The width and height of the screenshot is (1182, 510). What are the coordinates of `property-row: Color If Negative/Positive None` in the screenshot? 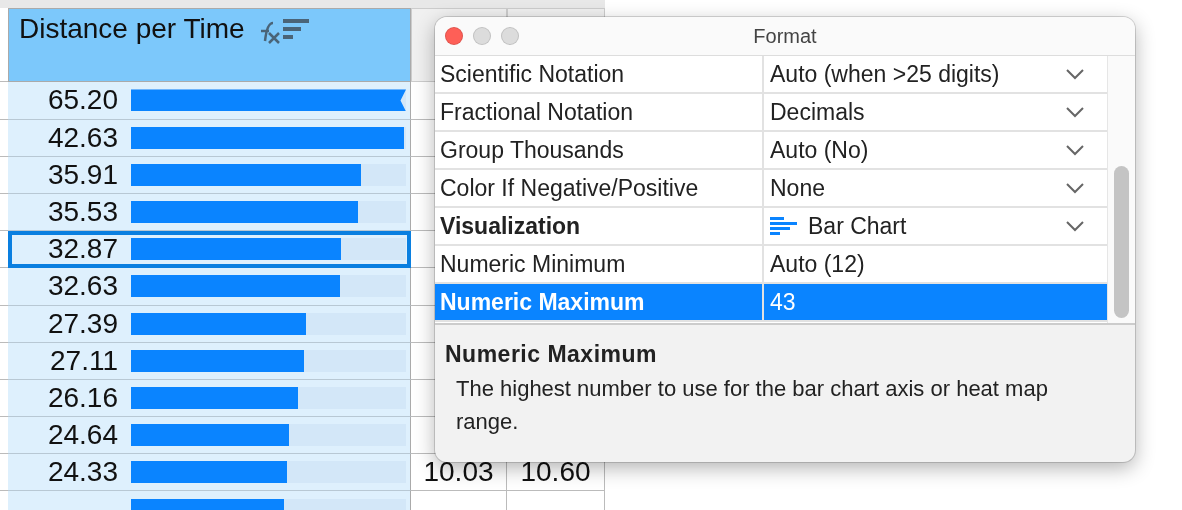 It's located at (771, 189).